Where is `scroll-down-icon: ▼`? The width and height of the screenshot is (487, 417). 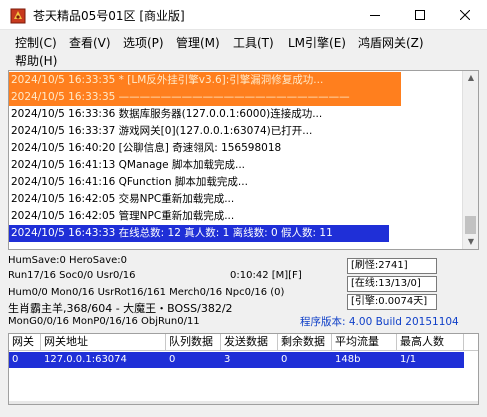 scroll-down-icon: ▼ is located at coordinates (471, 242).